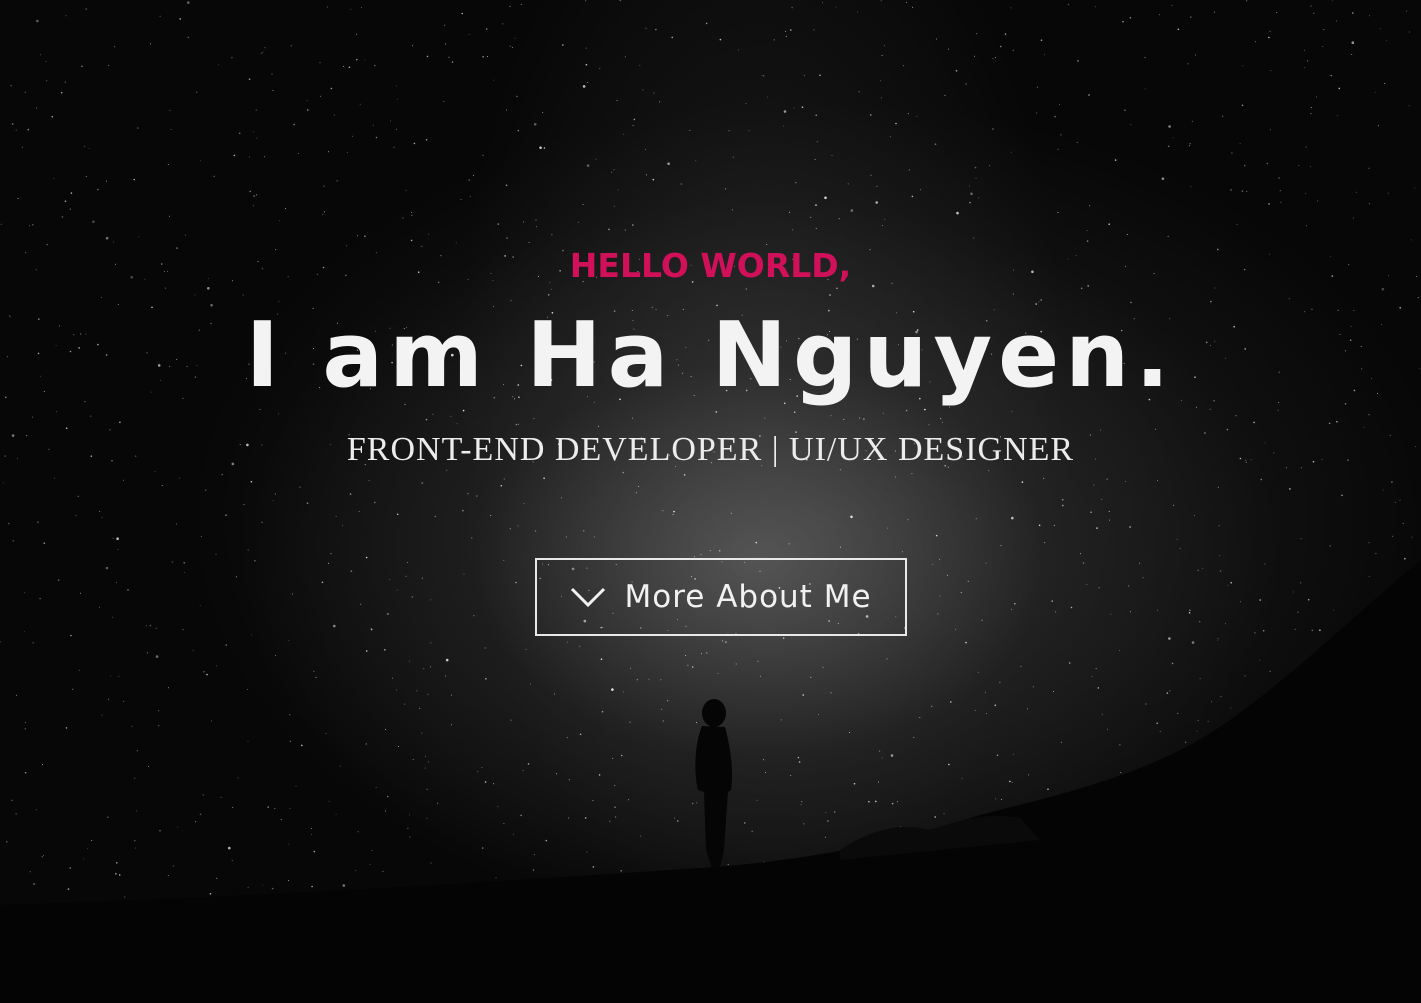 This screenshot has height=1003, width=1421. What do you see at coordinates (714, 783) in the screenshot?
I see `person-silhouette` at bounding box center [714, 783].